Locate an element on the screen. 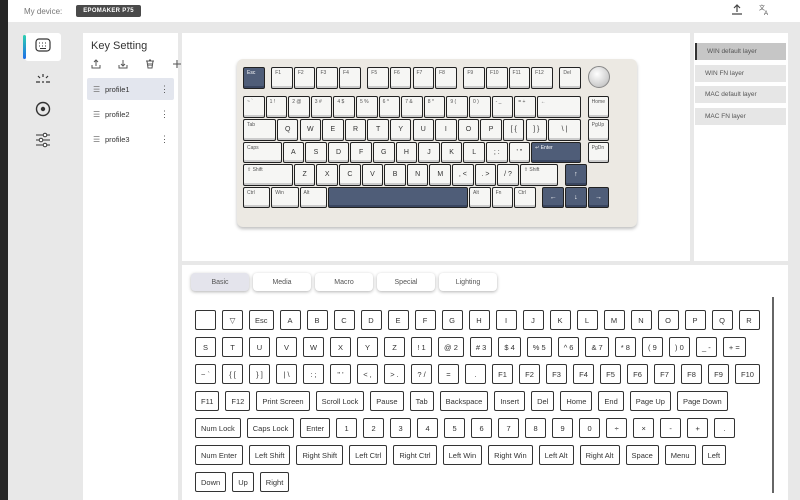 The height and width of the screenshot is (500, 800). keycap: 0 ) is located at coordinates (480, 107).